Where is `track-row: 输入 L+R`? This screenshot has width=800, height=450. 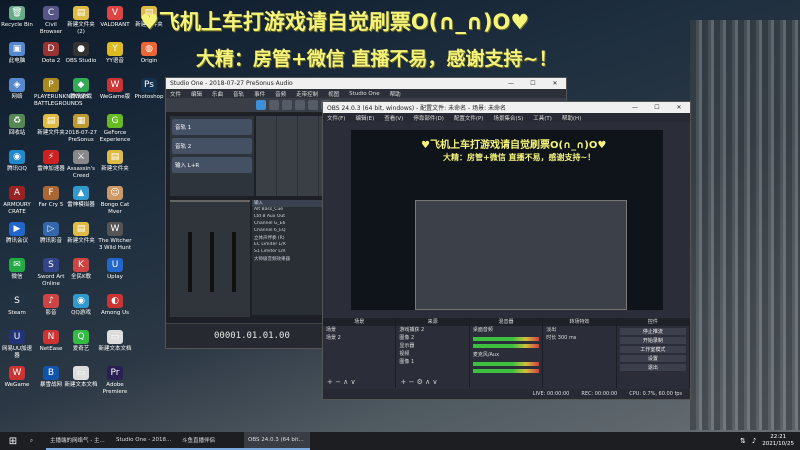
track-row: 输入 L+R is located at coordinates (212, 165).